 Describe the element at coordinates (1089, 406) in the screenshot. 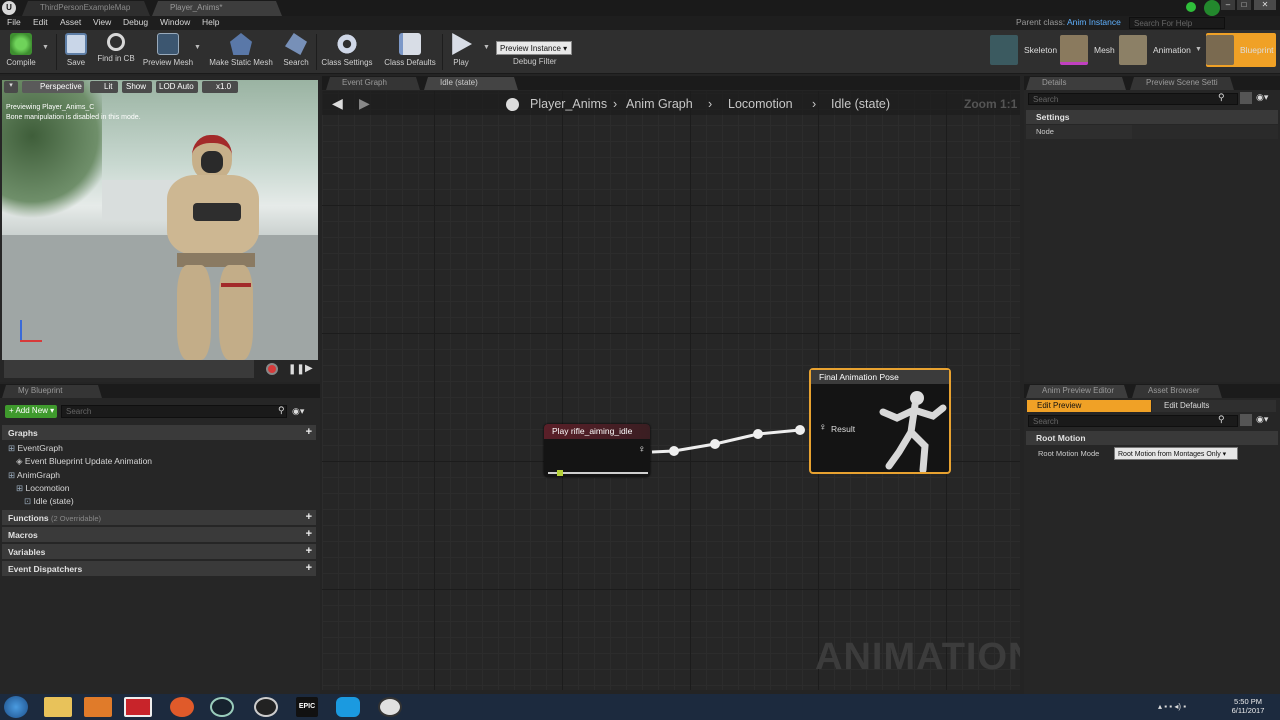

I see `edit-preview-tab: Edit Preview` at that location.